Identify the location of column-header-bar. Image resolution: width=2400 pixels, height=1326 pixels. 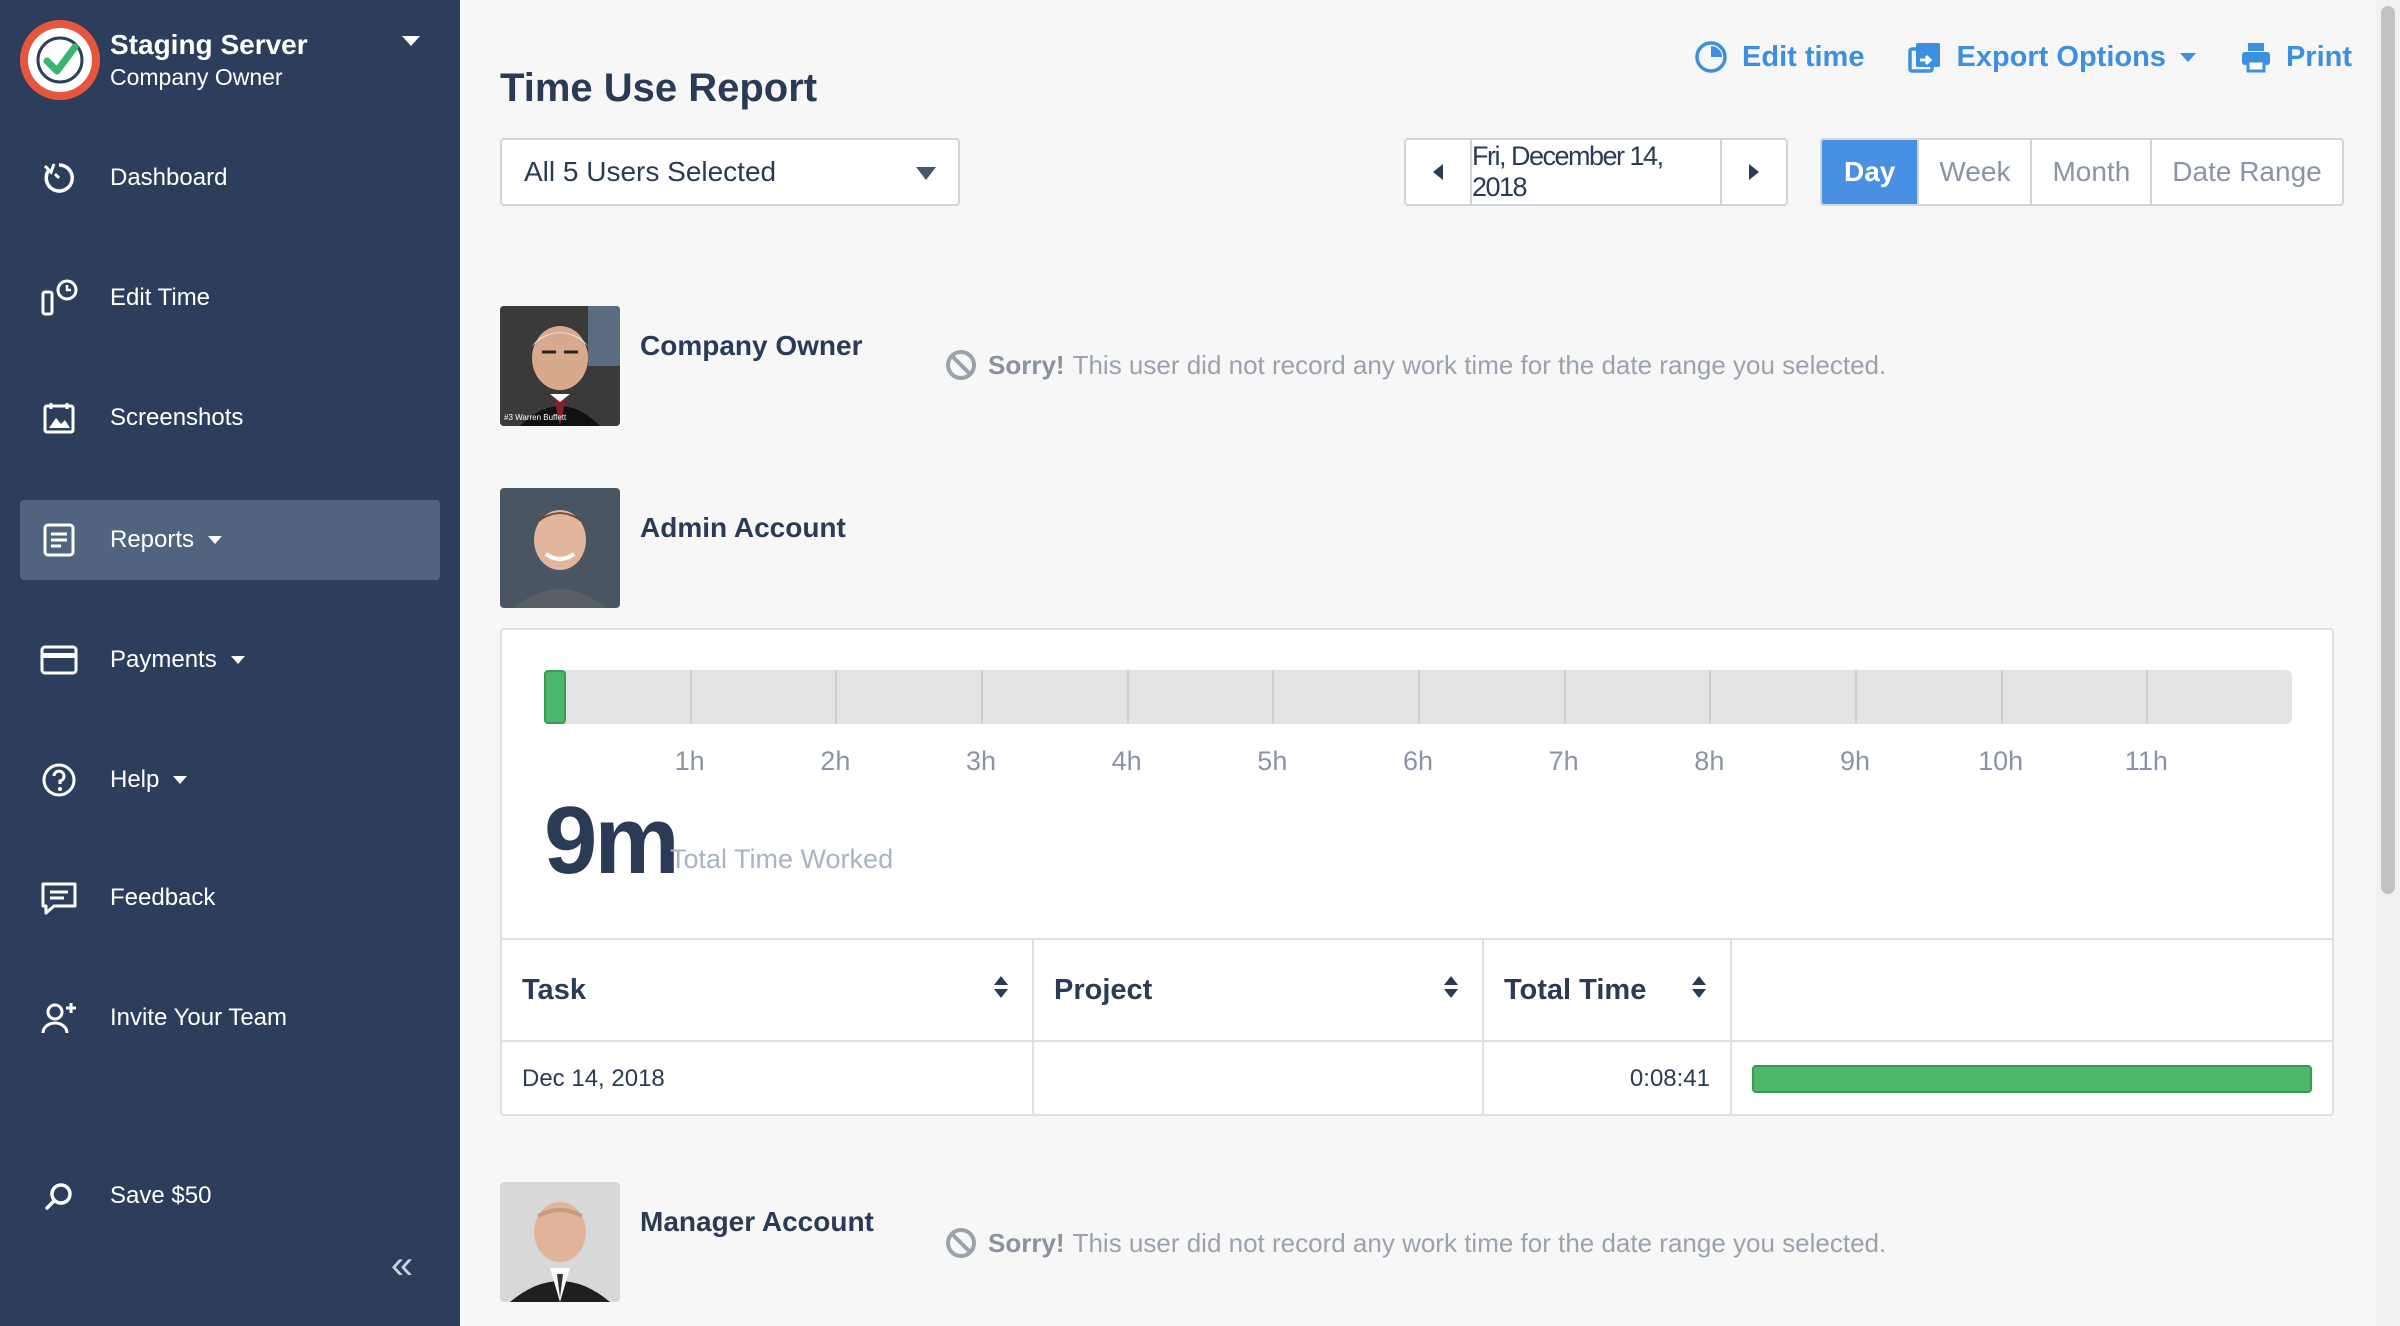
(2031, 990).